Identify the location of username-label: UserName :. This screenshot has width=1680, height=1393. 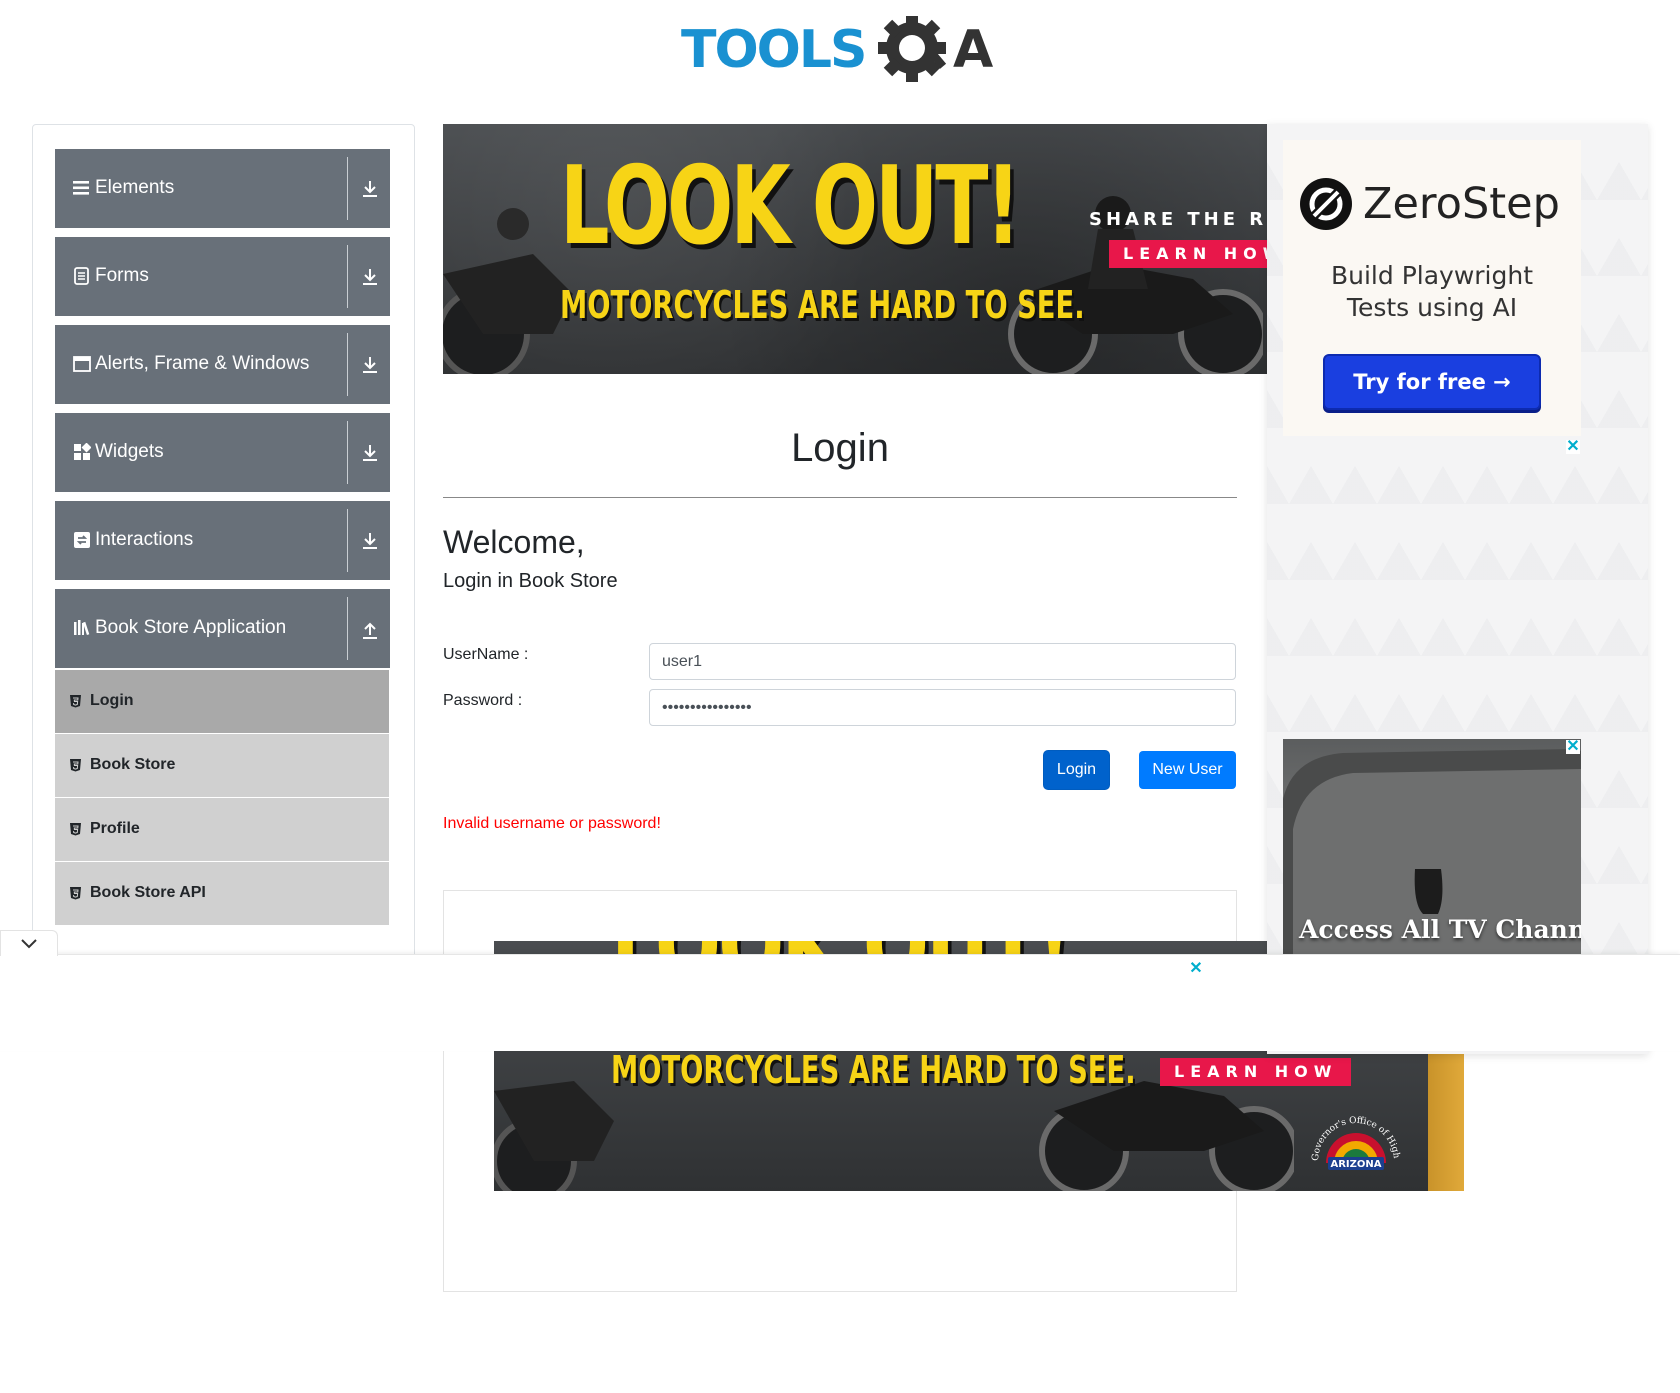
(486, 654).